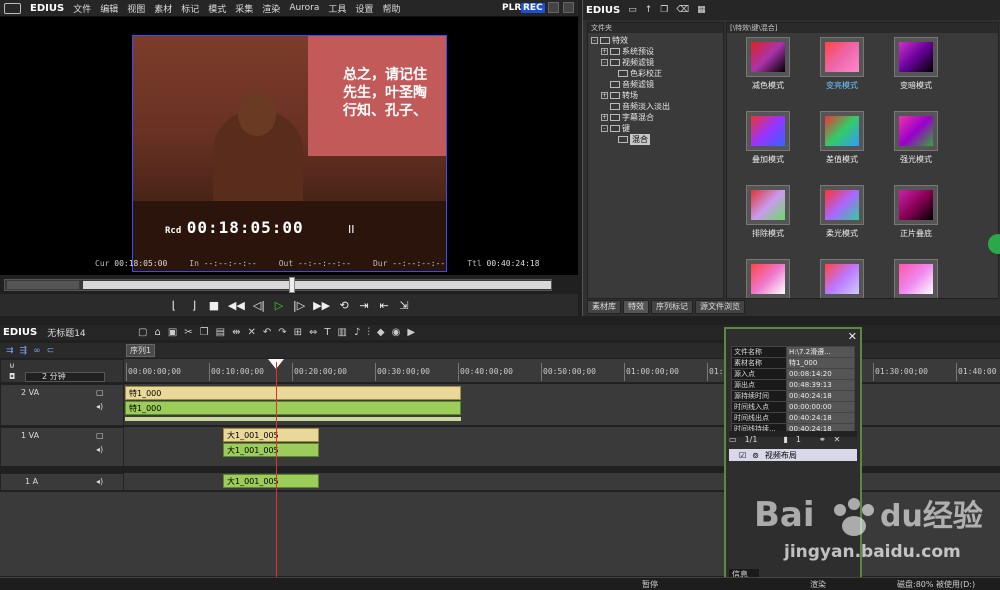 The width and height of the screenshot is (1000, 590). I want to click on tree-node-presets: + 系统预设, so click(627, 51).